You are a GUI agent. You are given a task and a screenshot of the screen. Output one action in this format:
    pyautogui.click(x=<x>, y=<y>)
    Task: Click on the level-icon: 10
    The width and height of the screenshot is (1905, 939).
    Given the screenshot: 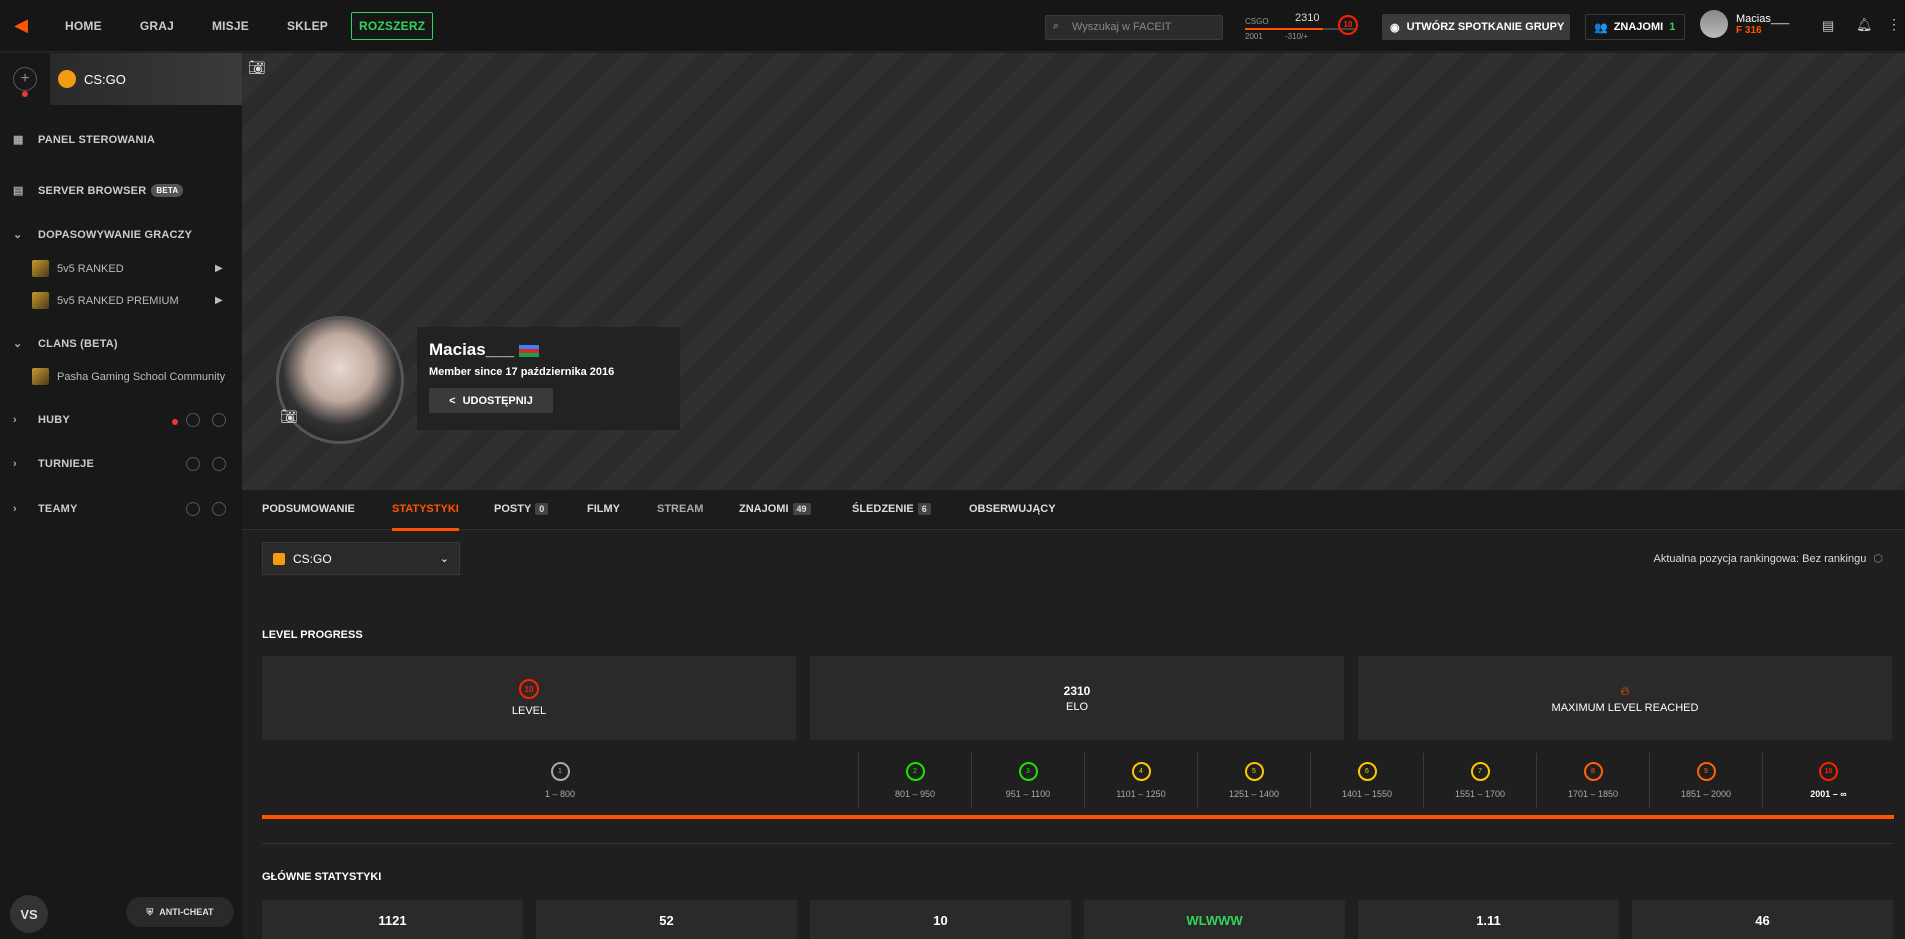 What is the action you would take?
    pyautogui.click(x=529, y=689)
    